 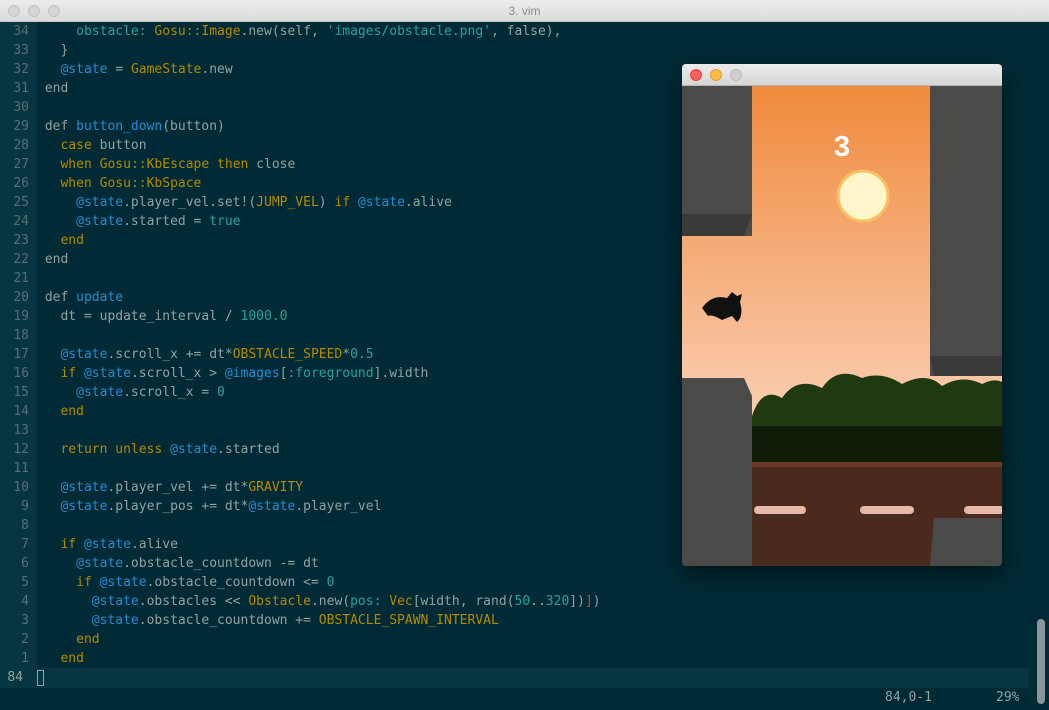 I want to click on code-token: [width, rand(, so click(x=463, y=601).